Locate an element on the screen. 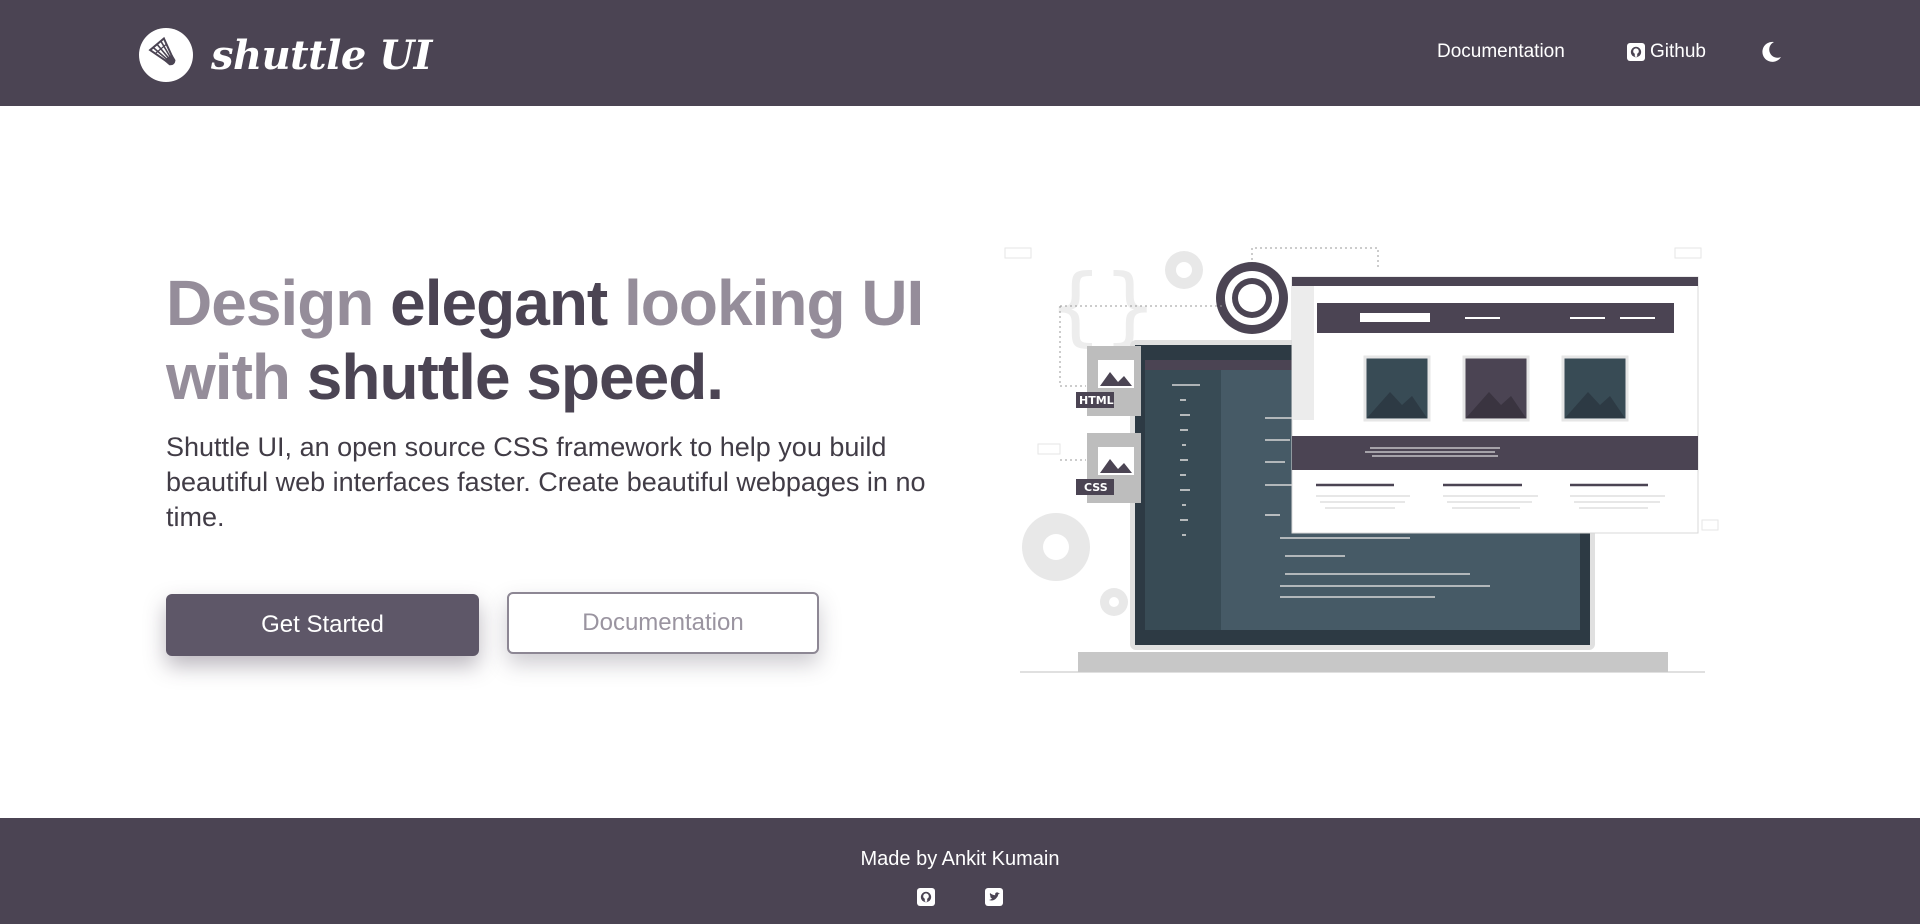 This screenshot has width=1920, height=924. brand-name: shuttle UI is located at coordinates (321, 55).